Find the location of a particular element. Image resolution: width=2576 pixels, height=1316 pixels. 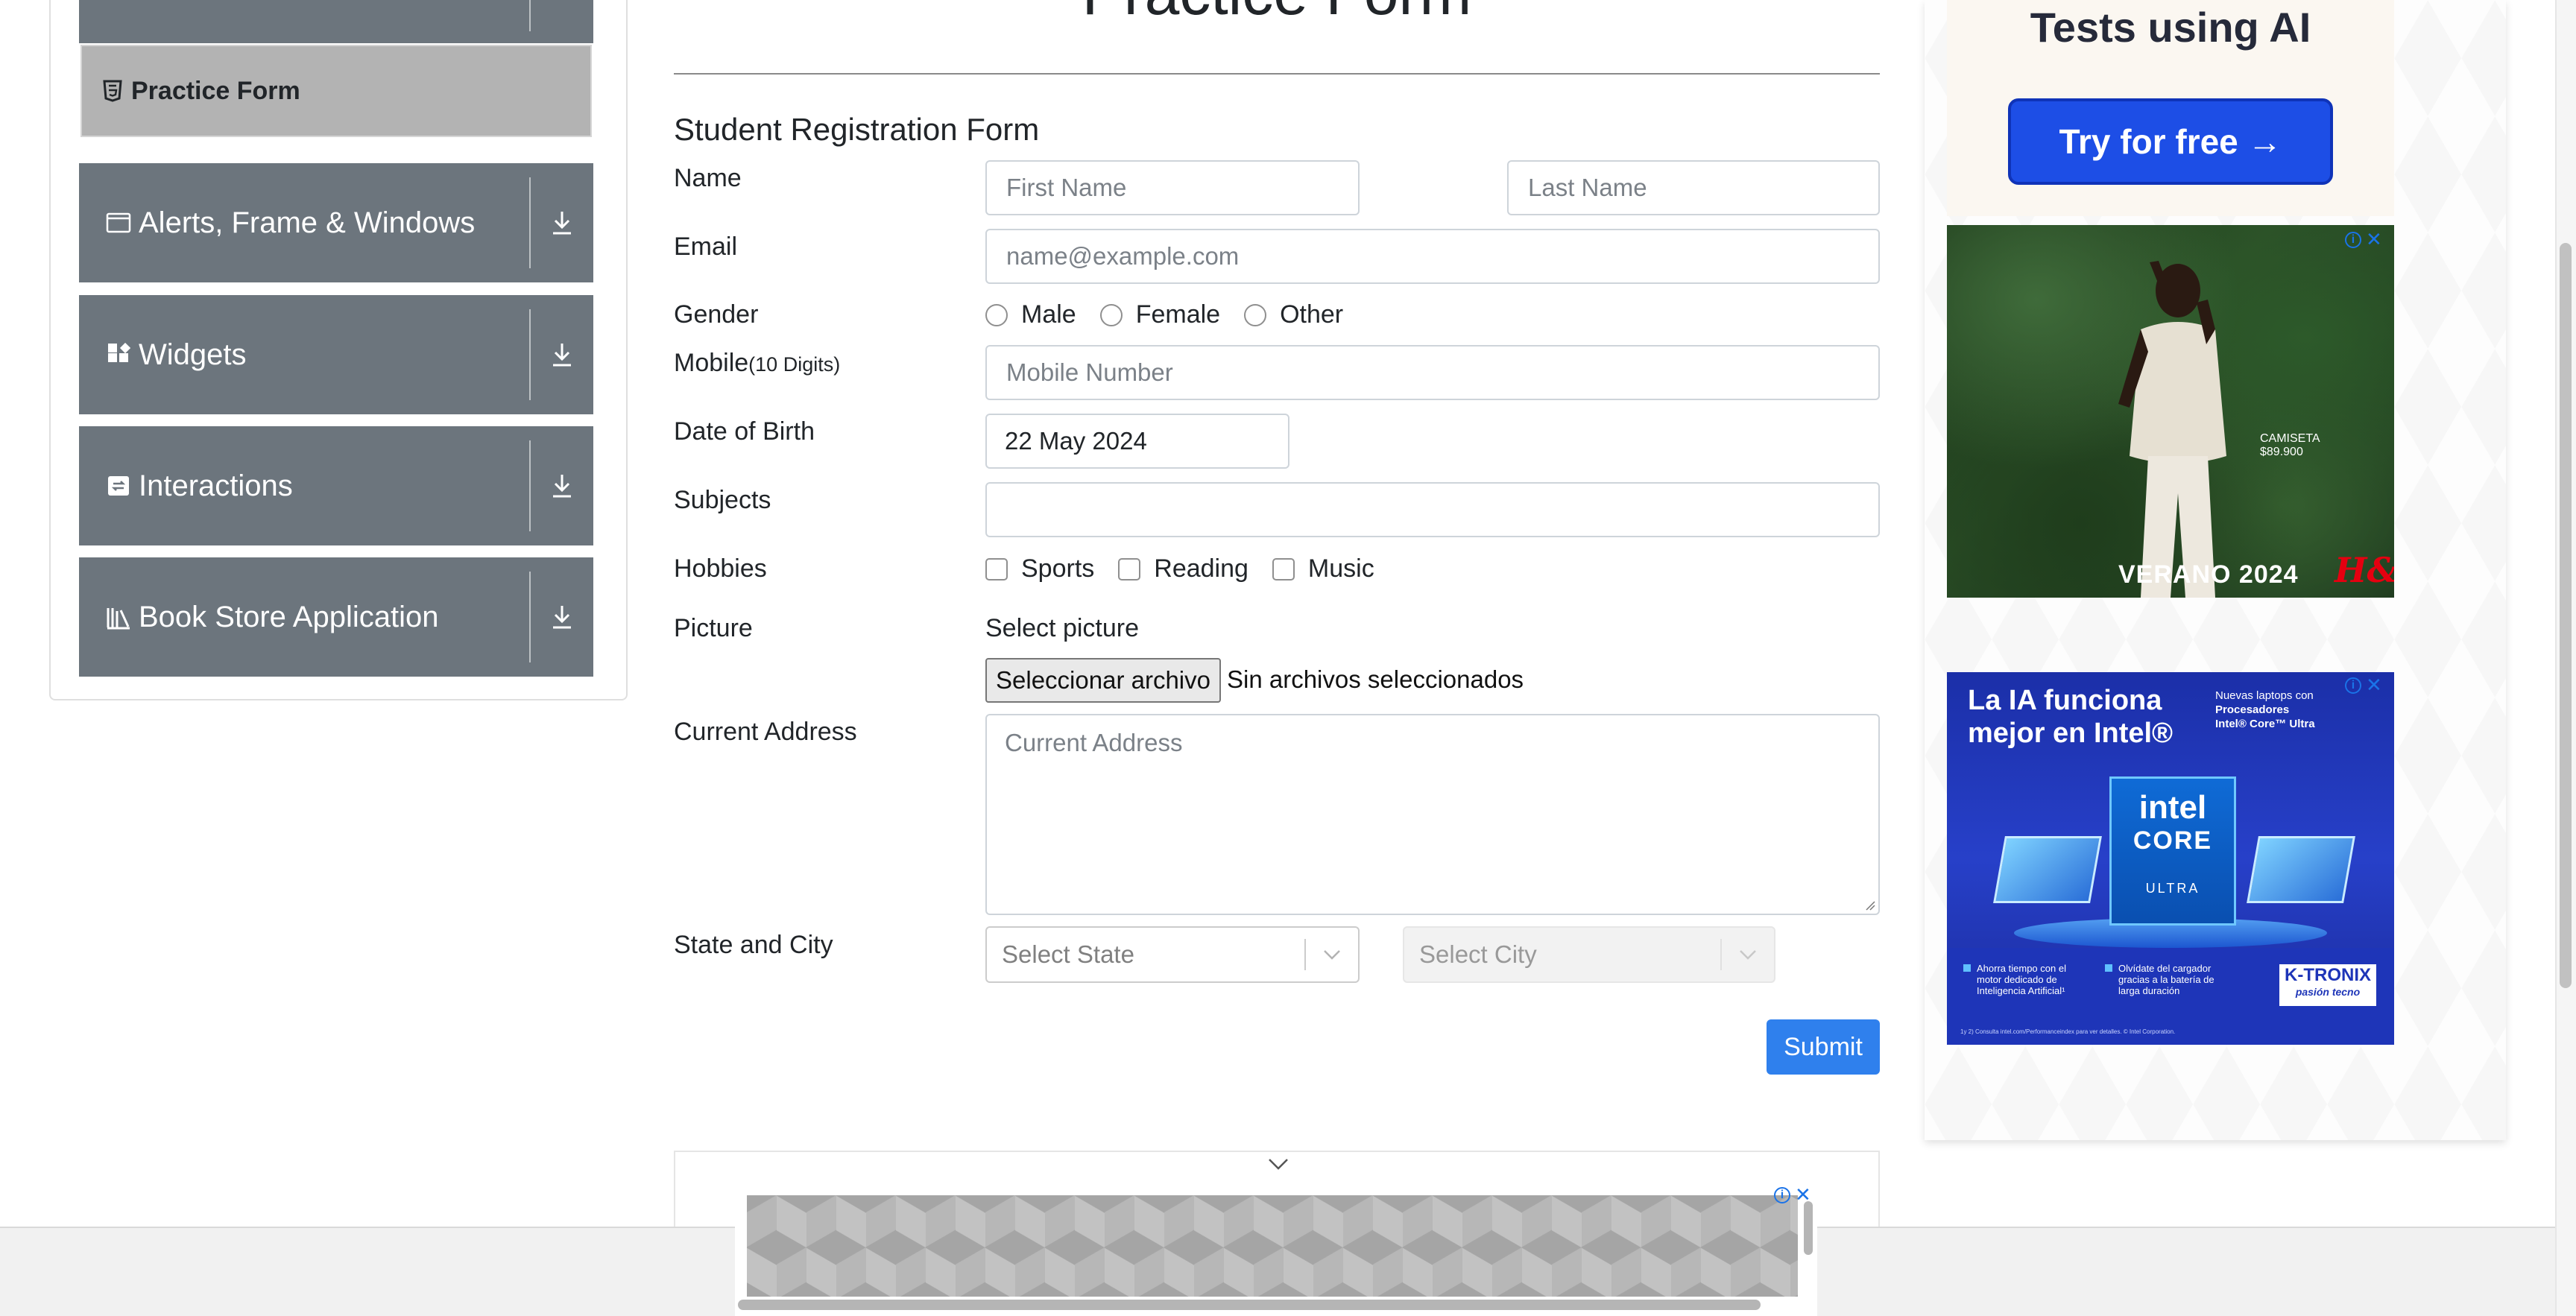

sidebar-group-interactions: Interactions is located at coordinates (336, 486).